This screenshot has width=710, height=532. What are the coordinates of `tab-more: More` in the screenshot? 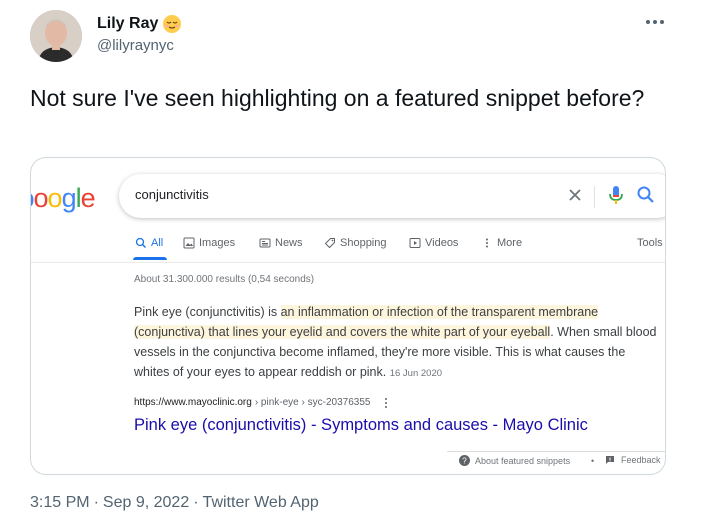 It's located at (501, 243).